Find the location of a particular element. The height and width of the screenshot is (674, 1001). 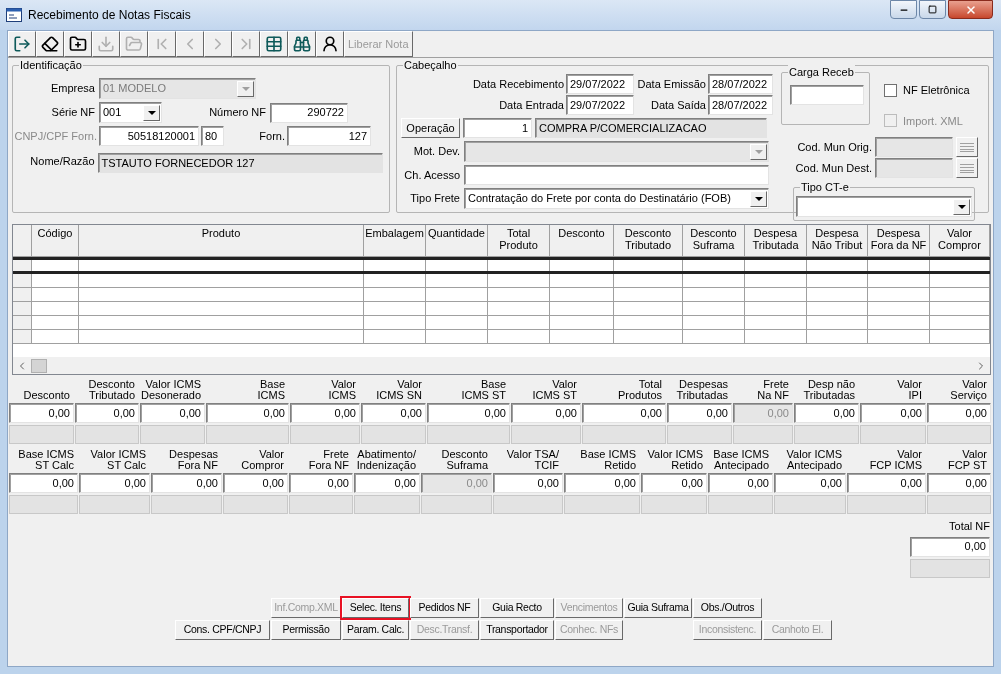

action-button: Guia Suframa is located at coordinates (658, 607).